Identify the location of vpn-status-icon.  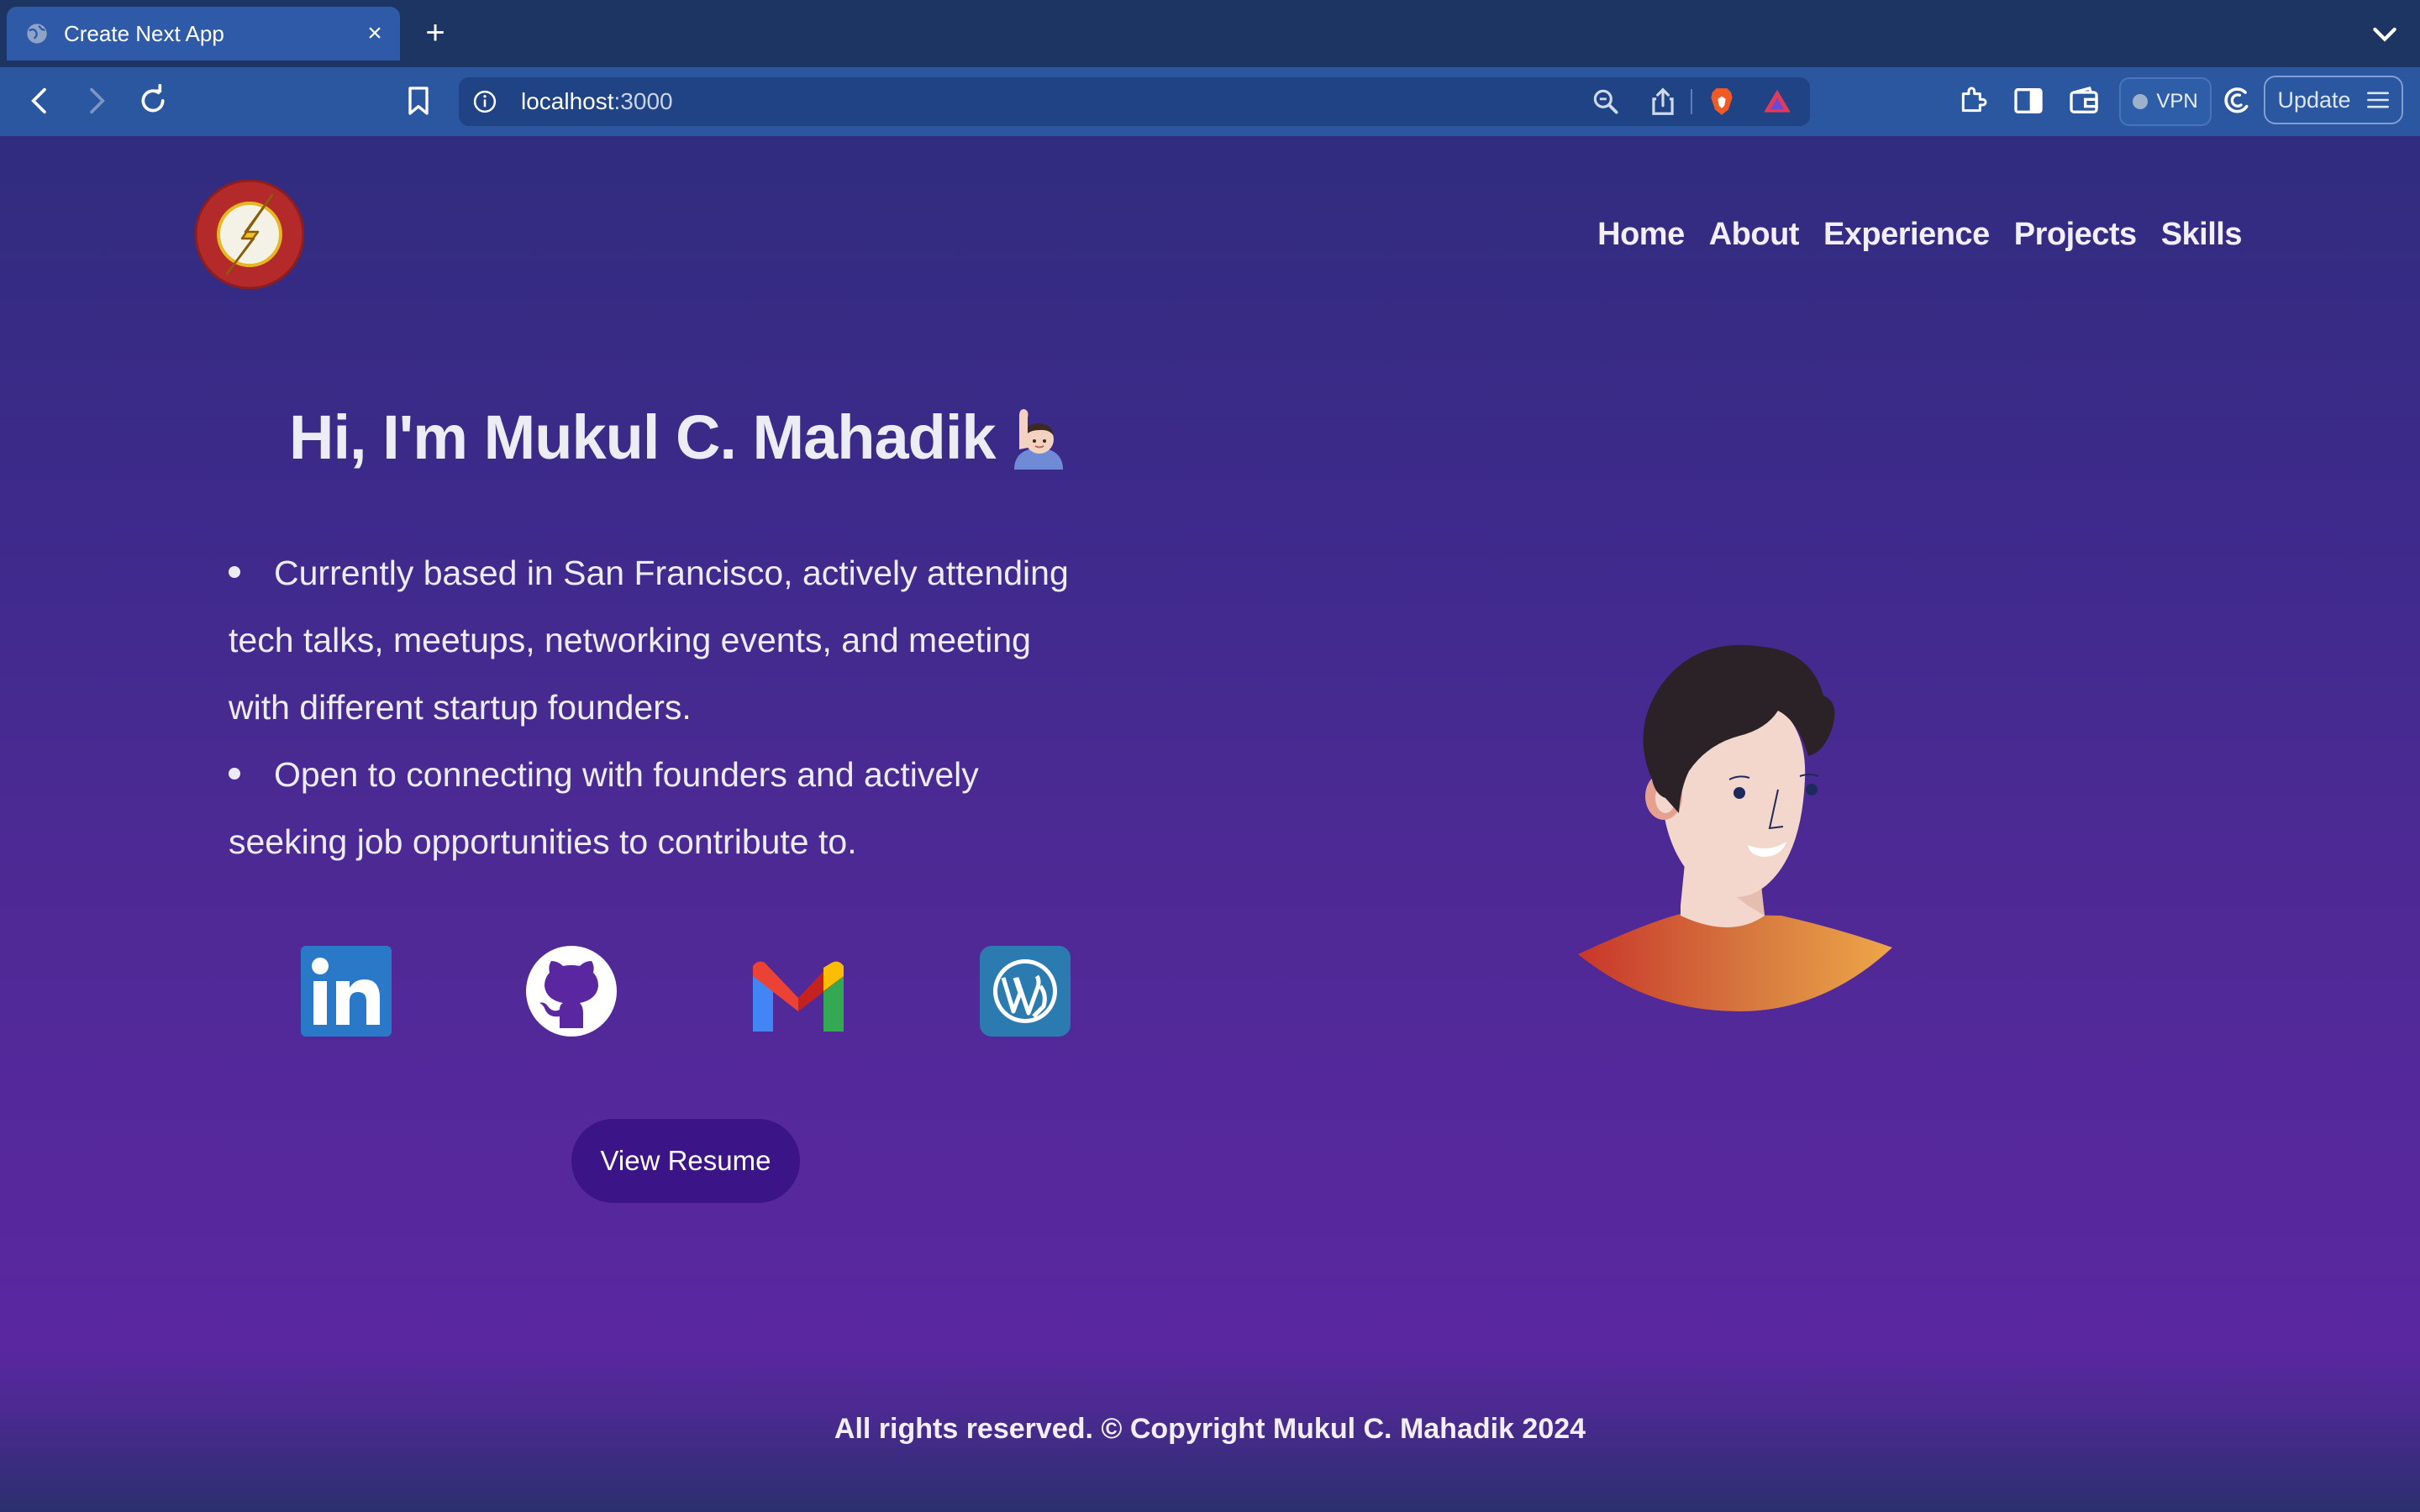
(2141, 101).